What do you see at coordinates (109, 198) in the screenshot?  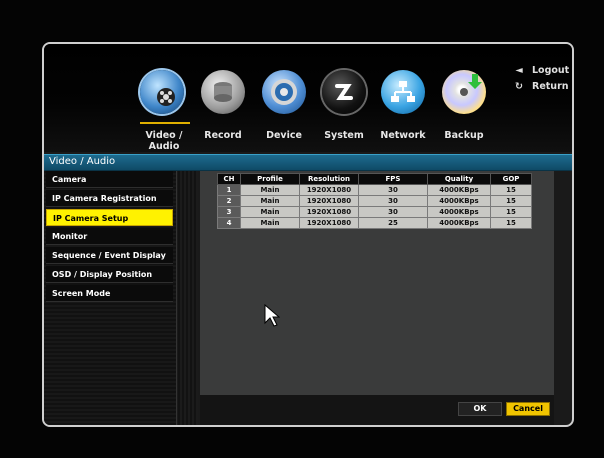 I see `sidebar-item-ip-camera-registration: IP Camera Registration` at bounding box center [109, 198].